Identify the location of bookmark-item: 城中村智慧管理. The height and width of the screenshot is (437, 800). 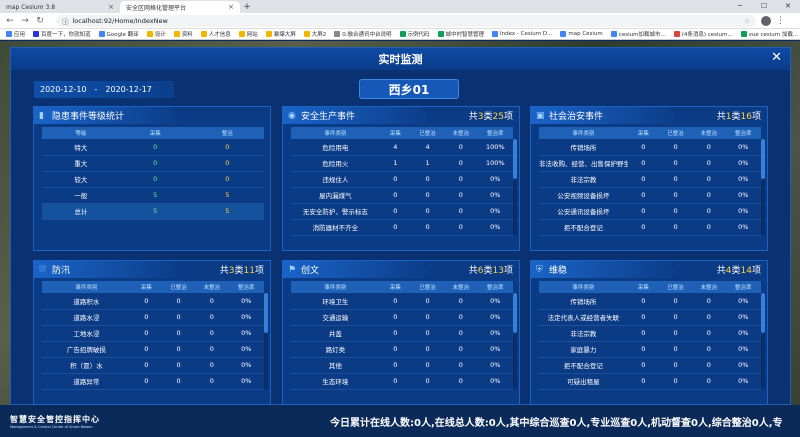
(460, 34).